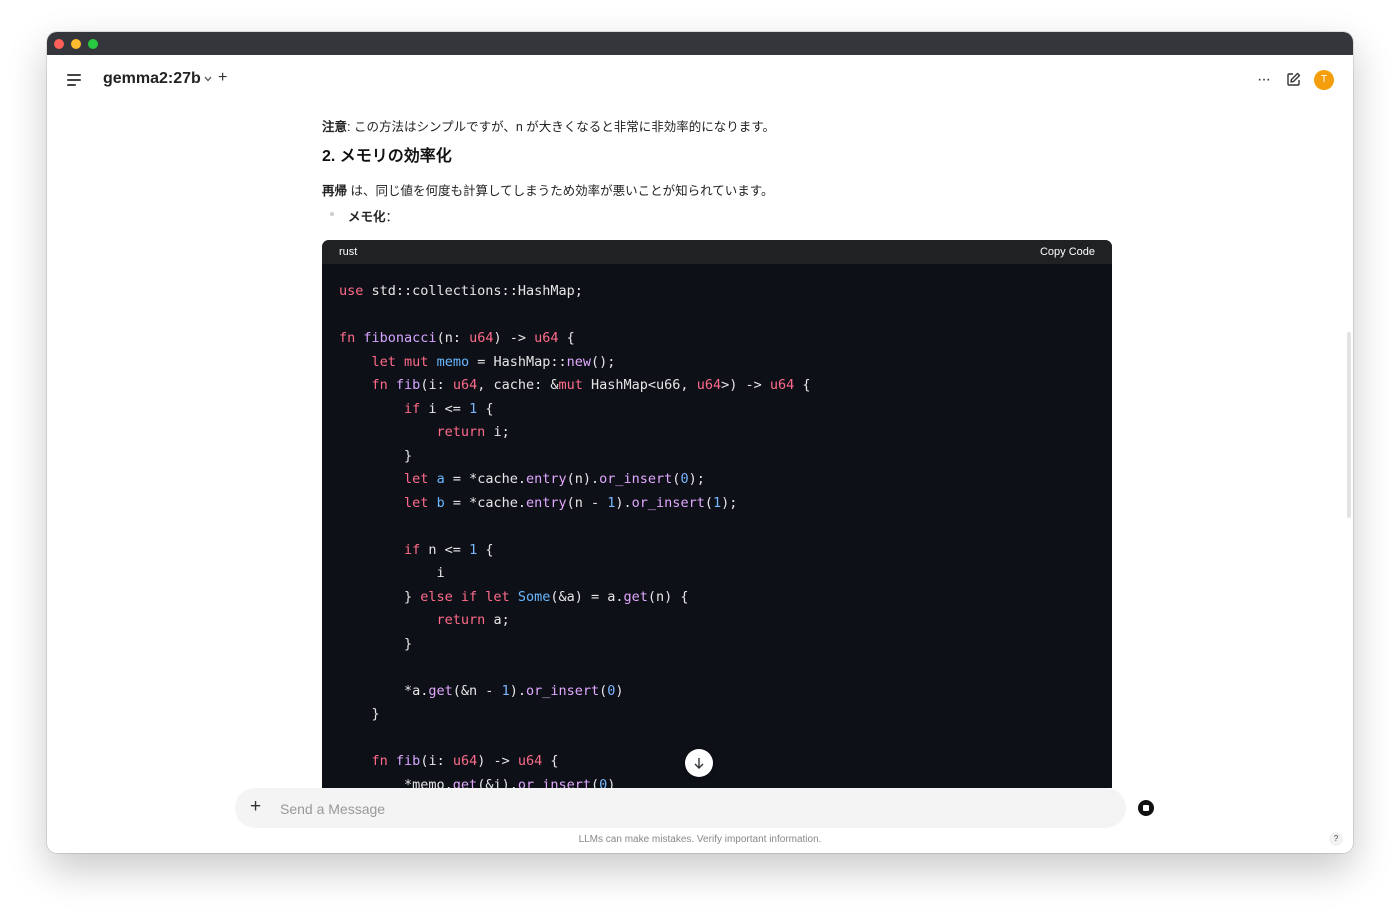 This screenshot has width=1400, height=916. What do you see at coordinates (561, 127) in the screenshot?
I see `note-text: : この方法はシンプルですが、n が大きくなると非常に非効率的になります。` at bounding box center [561, 127].